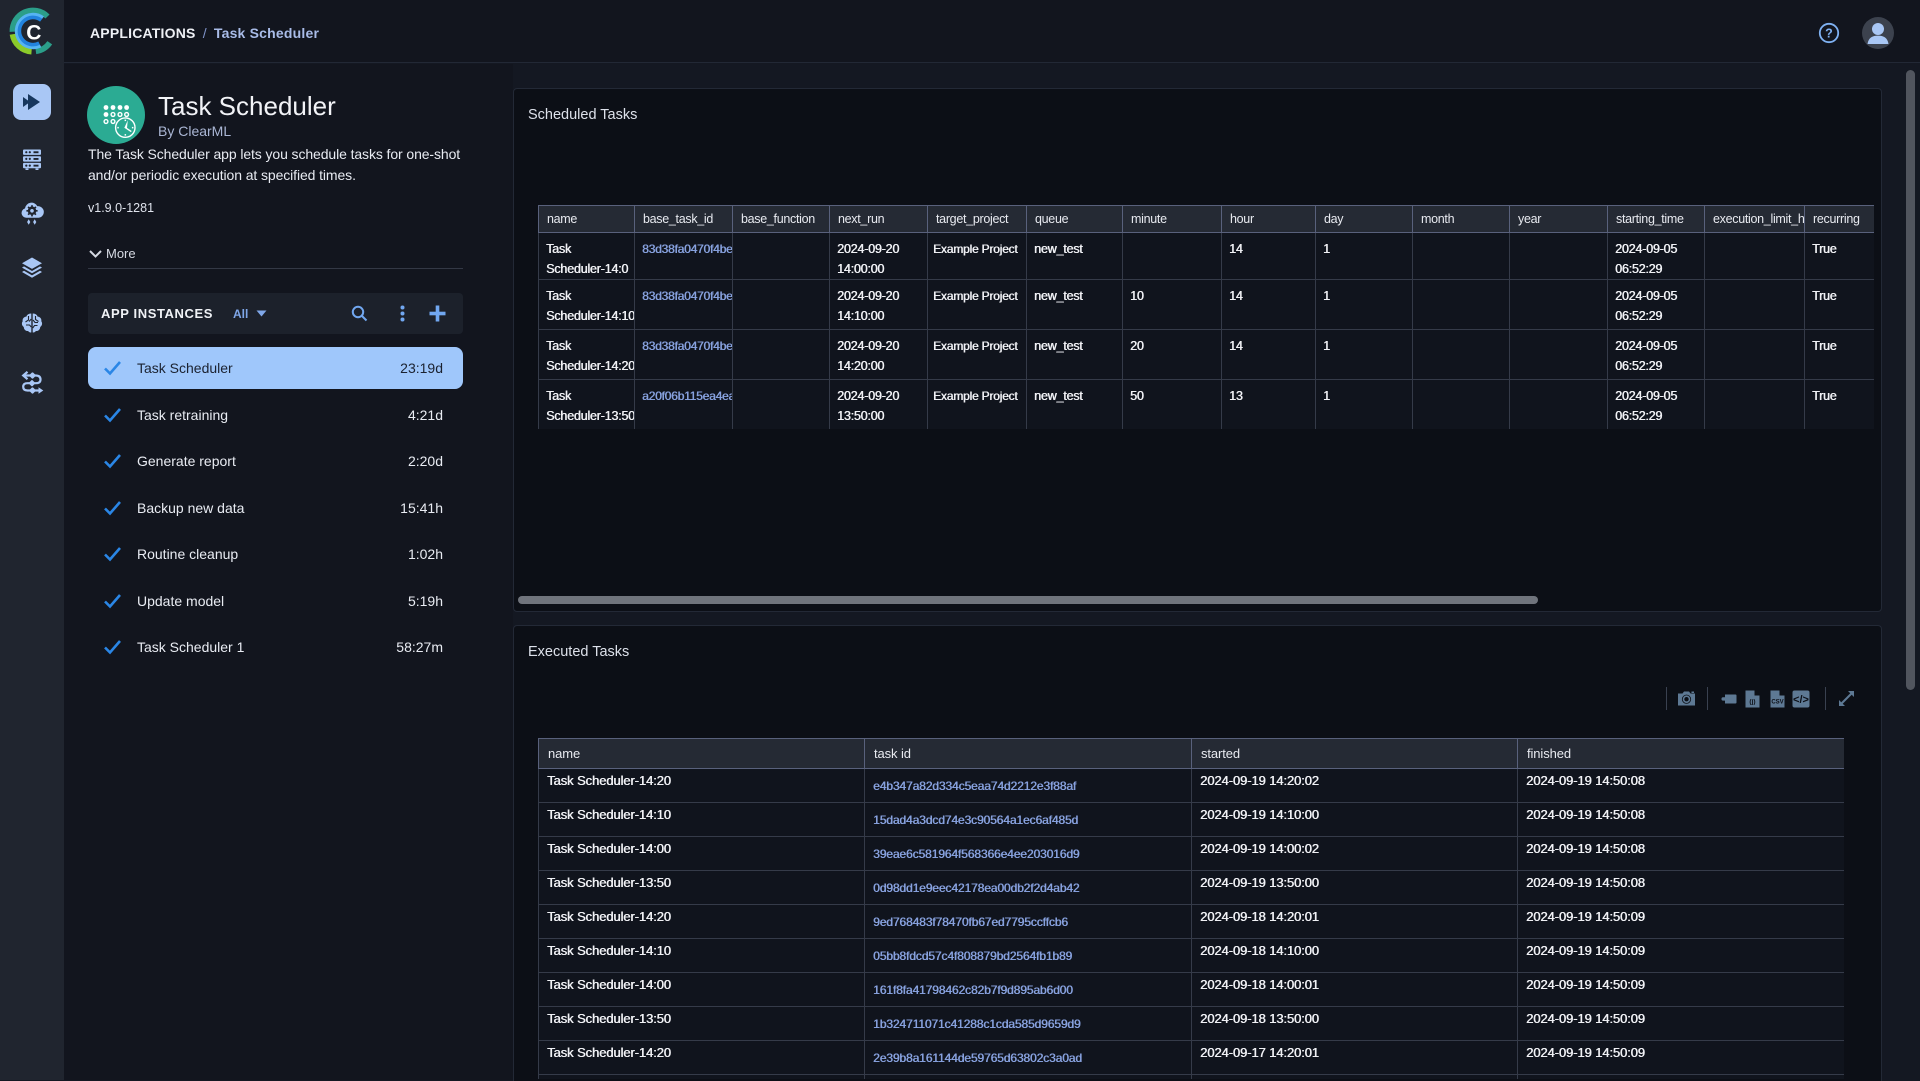 Image resolution: width=1920 pixels, height=1081 pixels. I want to click on svg-text: C, so click(33, 33).